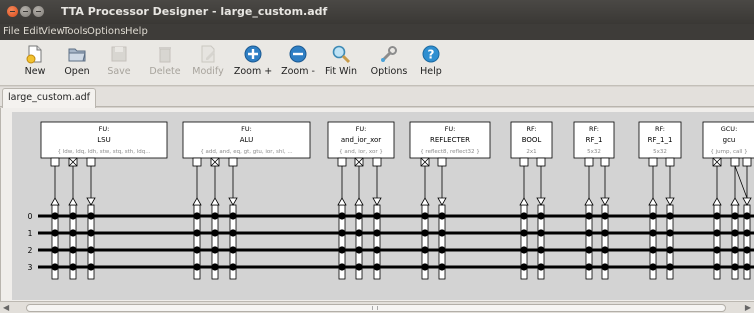  I want to click on toolbar-label: Modify, so click(208, 71).